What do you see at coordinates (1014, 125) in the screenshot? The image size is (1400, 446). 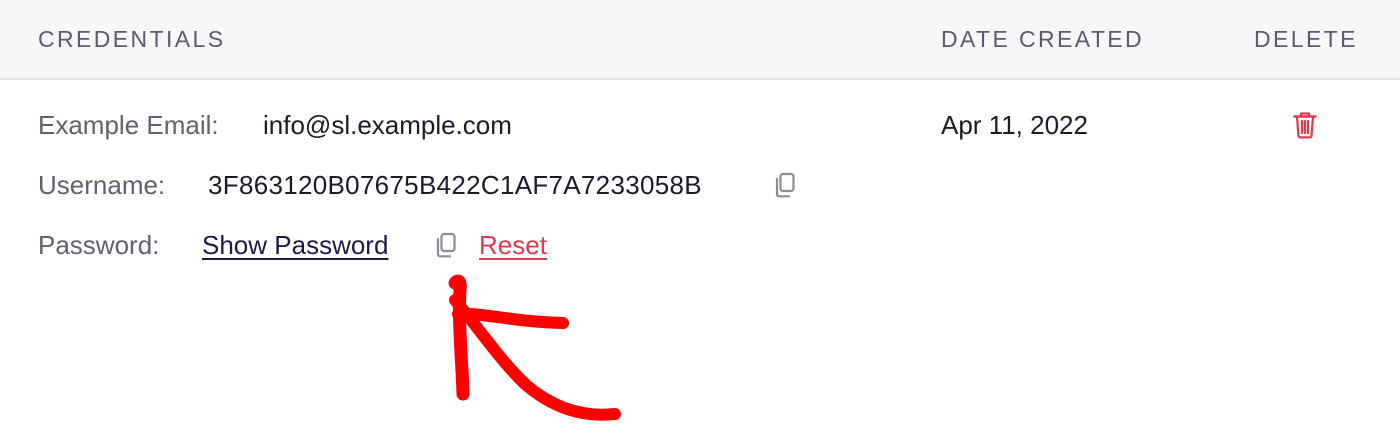 I see `date-created-value: Apr 11, 2022` at bounding box center [1014, 125].